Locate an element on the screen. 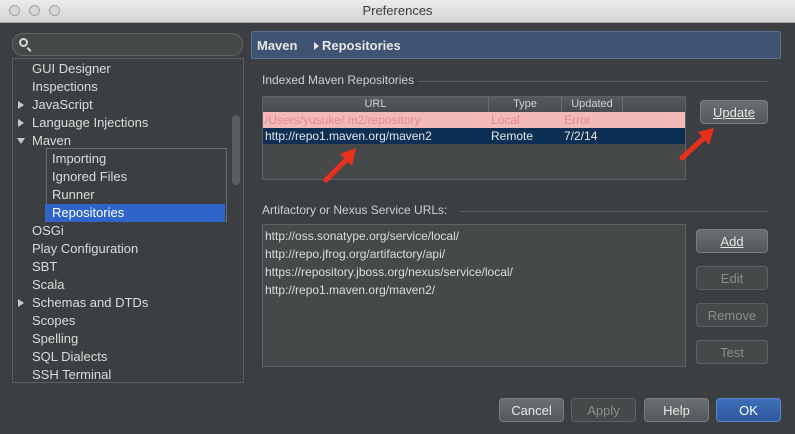 Image resolution: width=795 pixels, height=434 pixels. cell-type: Remote is located at coordinates (512, 136).